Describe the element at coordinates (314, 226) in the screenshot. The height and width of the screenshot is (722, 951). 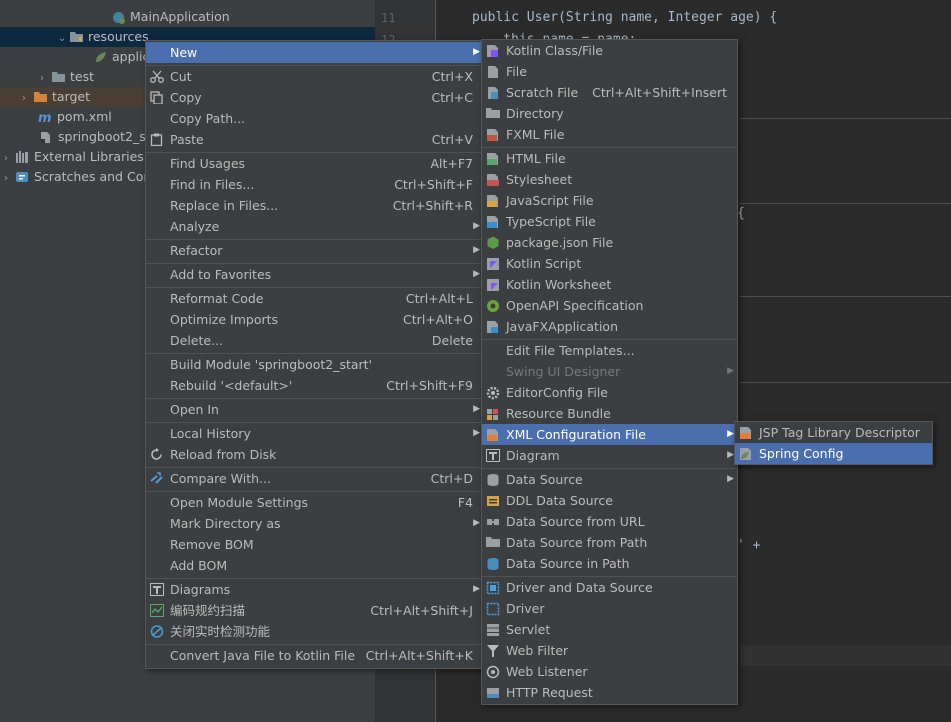
I see `menu-item-analyze: Analyze ▶` at that location.